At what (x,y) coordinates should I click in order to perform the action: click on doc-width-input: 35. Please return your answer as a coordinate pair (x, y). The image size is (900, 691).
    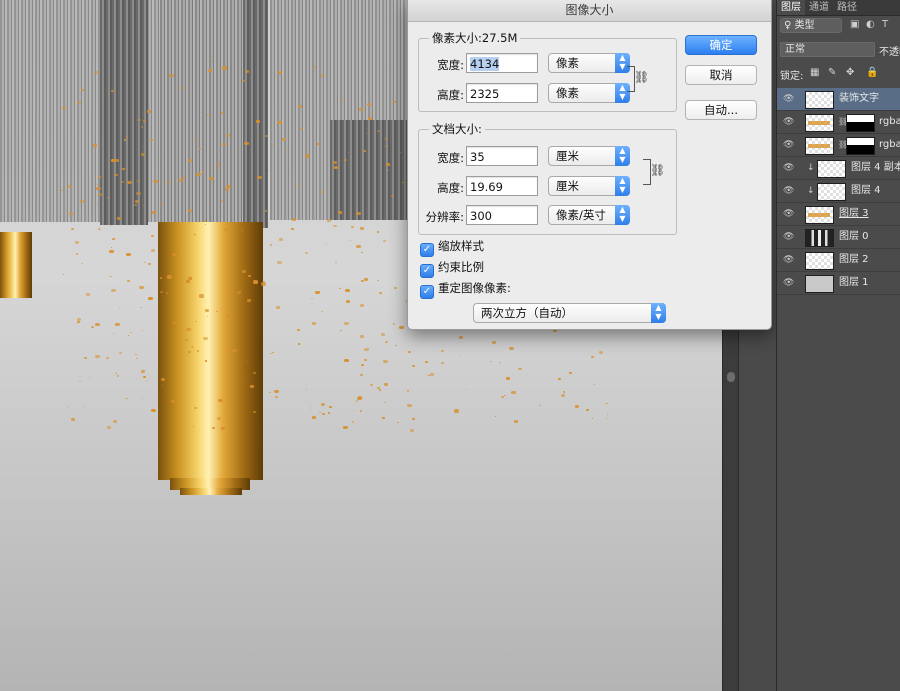
    Looking at the image, I should click on (502, 156).